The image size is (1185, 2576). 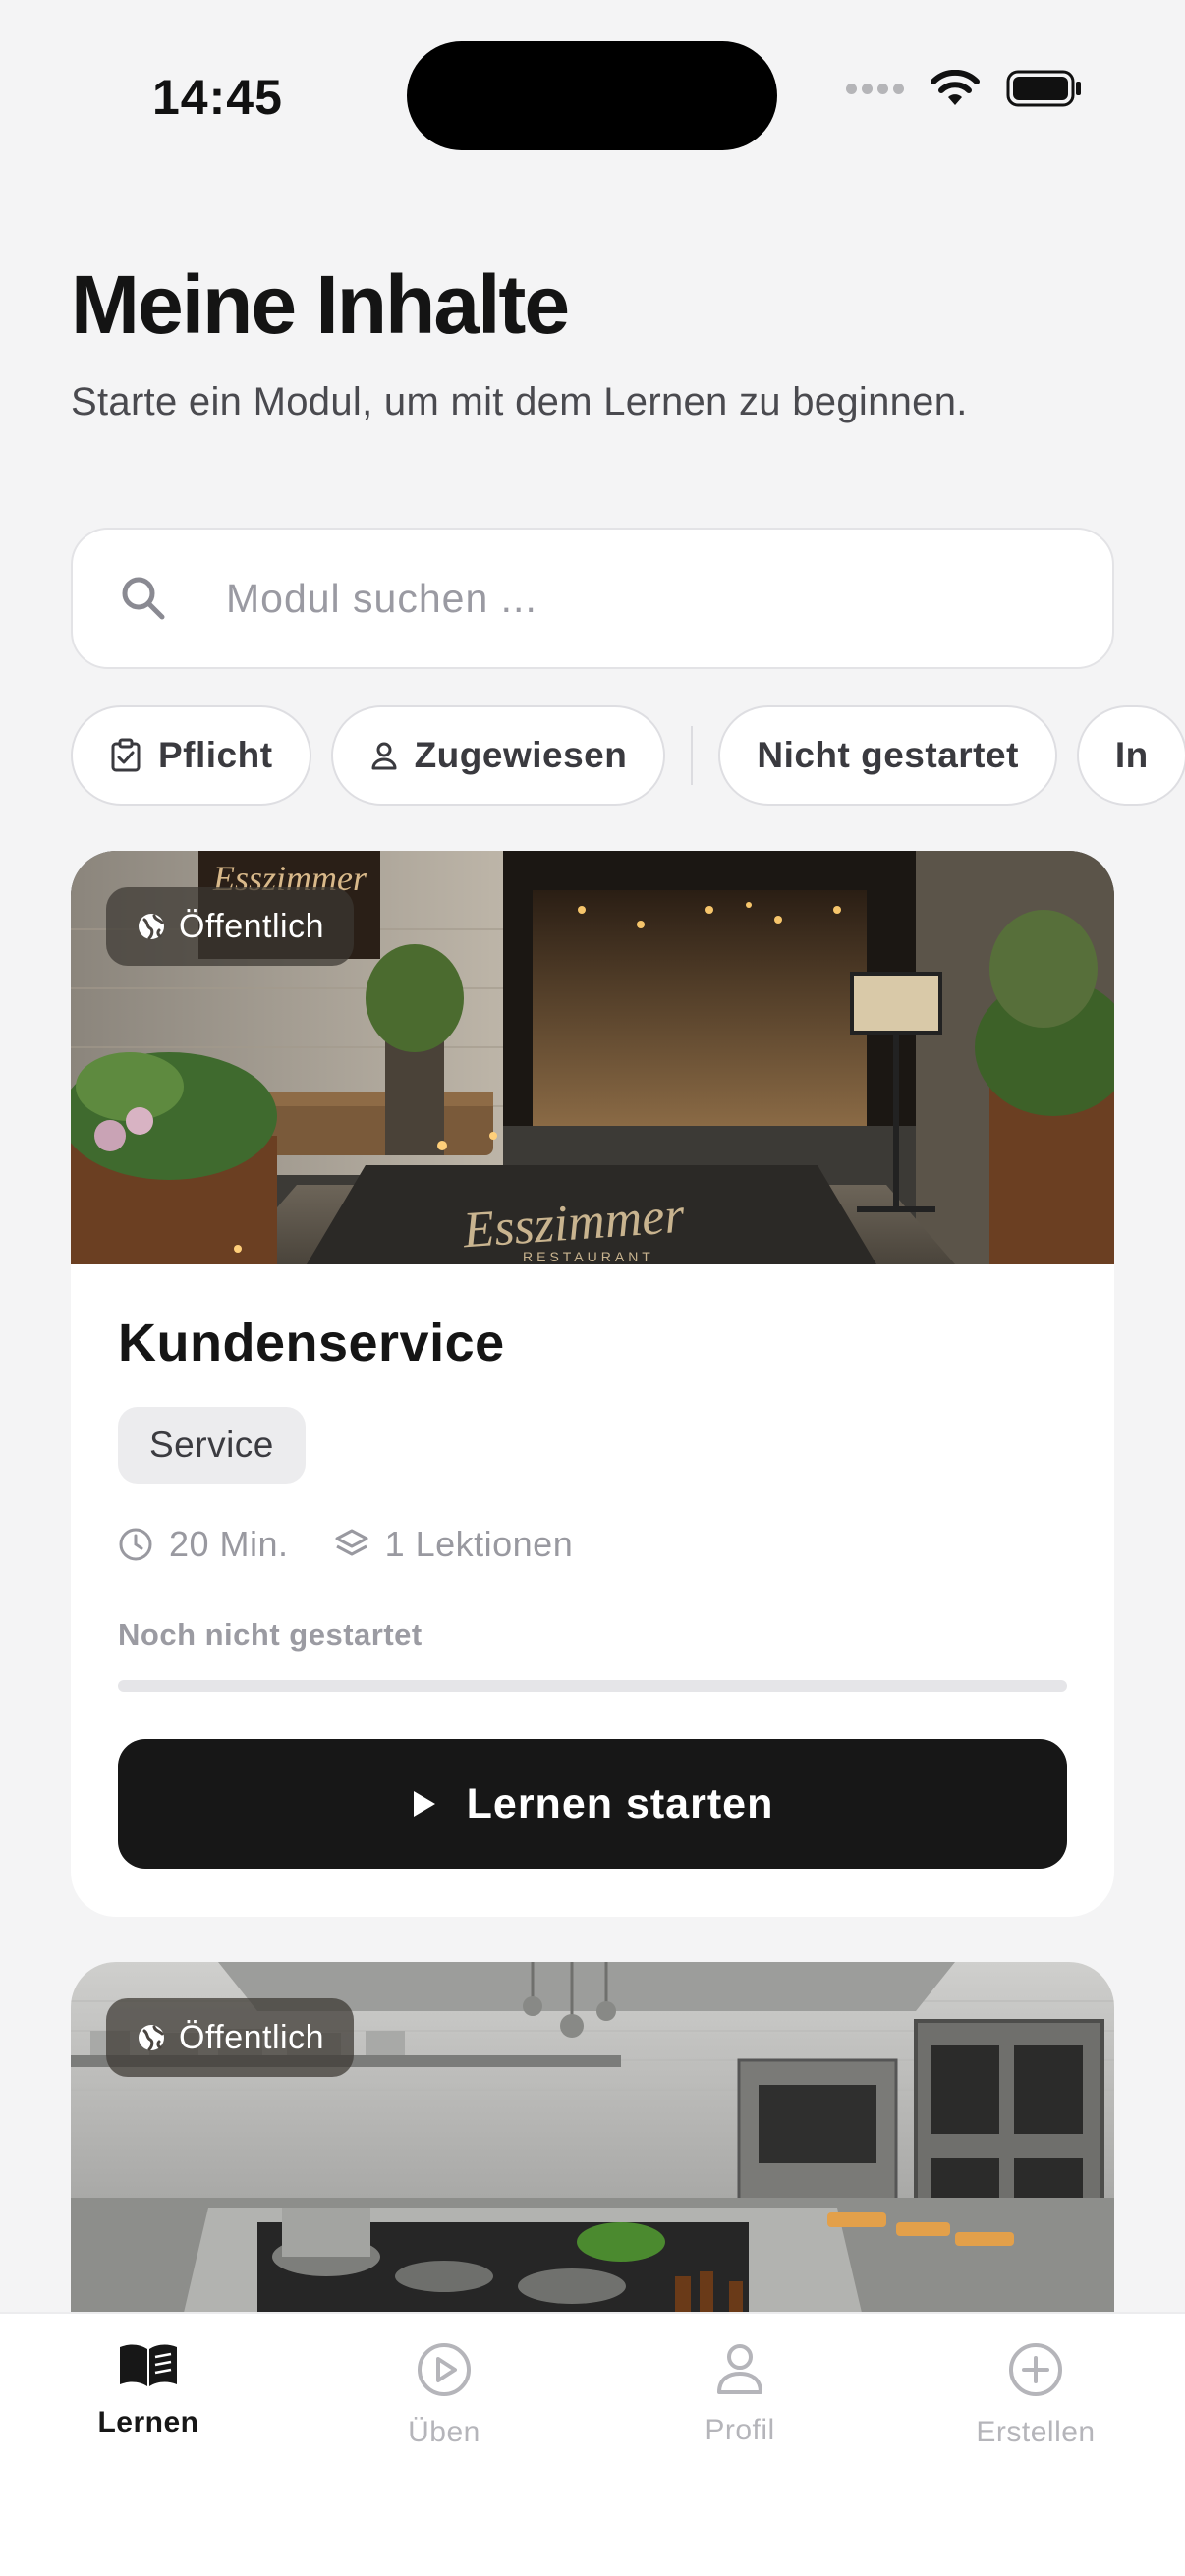 What do you see at coordinates (619, 598) in the screenshot?
I see `search-input` at bounding box center [619, 598].